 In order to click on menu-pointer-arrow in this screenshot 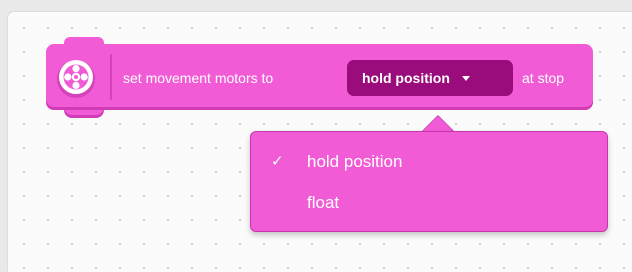, I will do `click(438, 123)`.